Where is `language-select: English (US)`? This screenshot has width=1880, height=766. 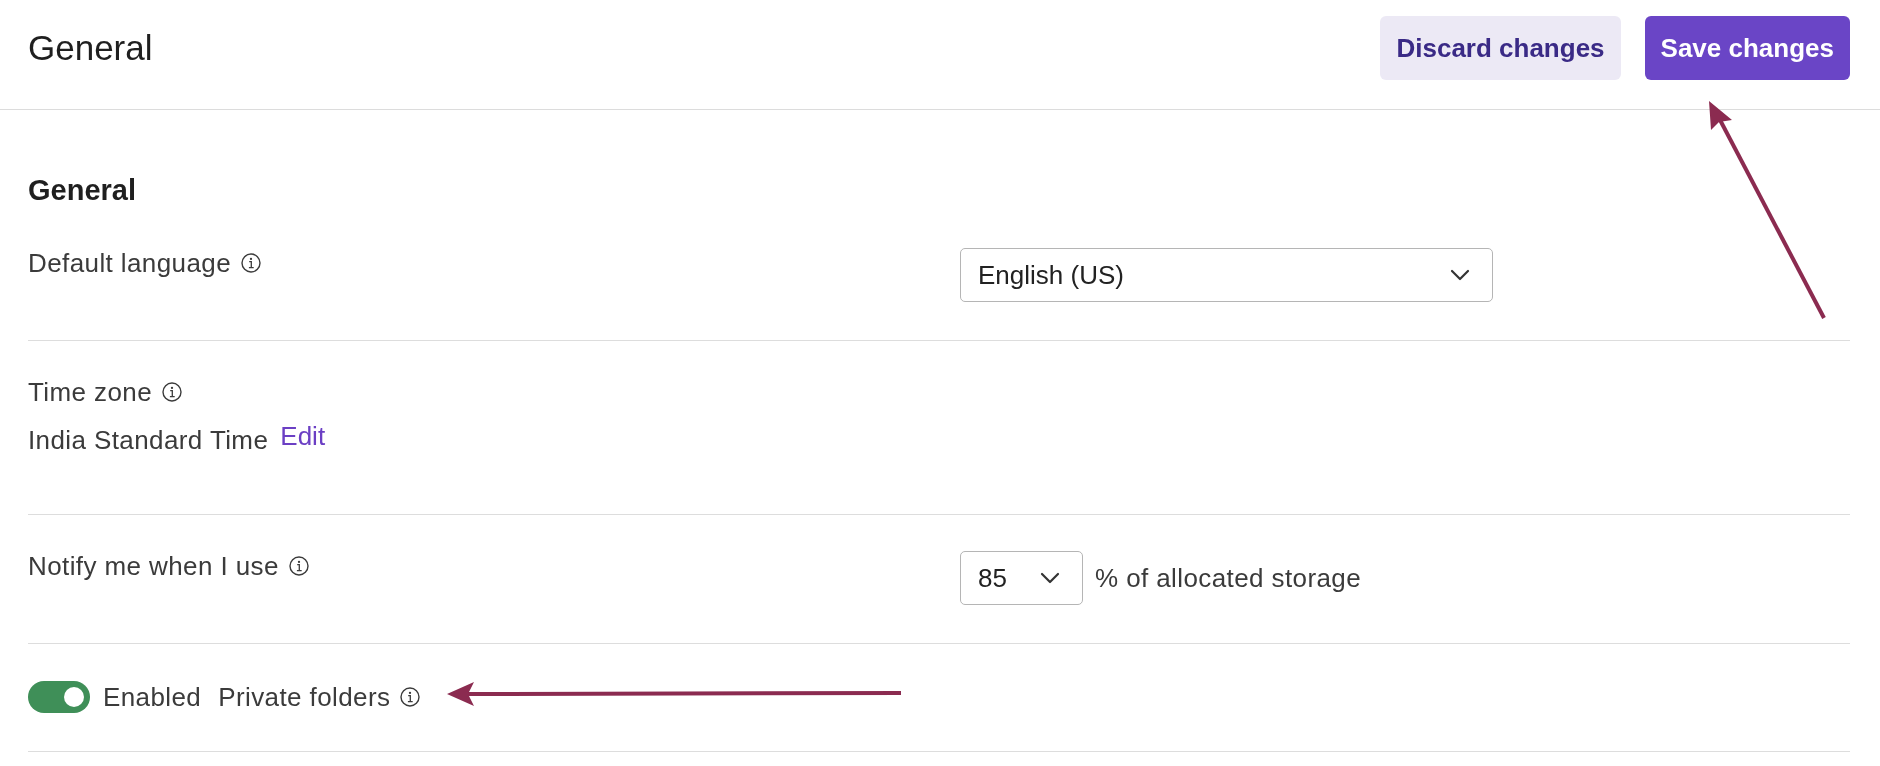 language-select: English (US) is located at coordinates (1226, 275).